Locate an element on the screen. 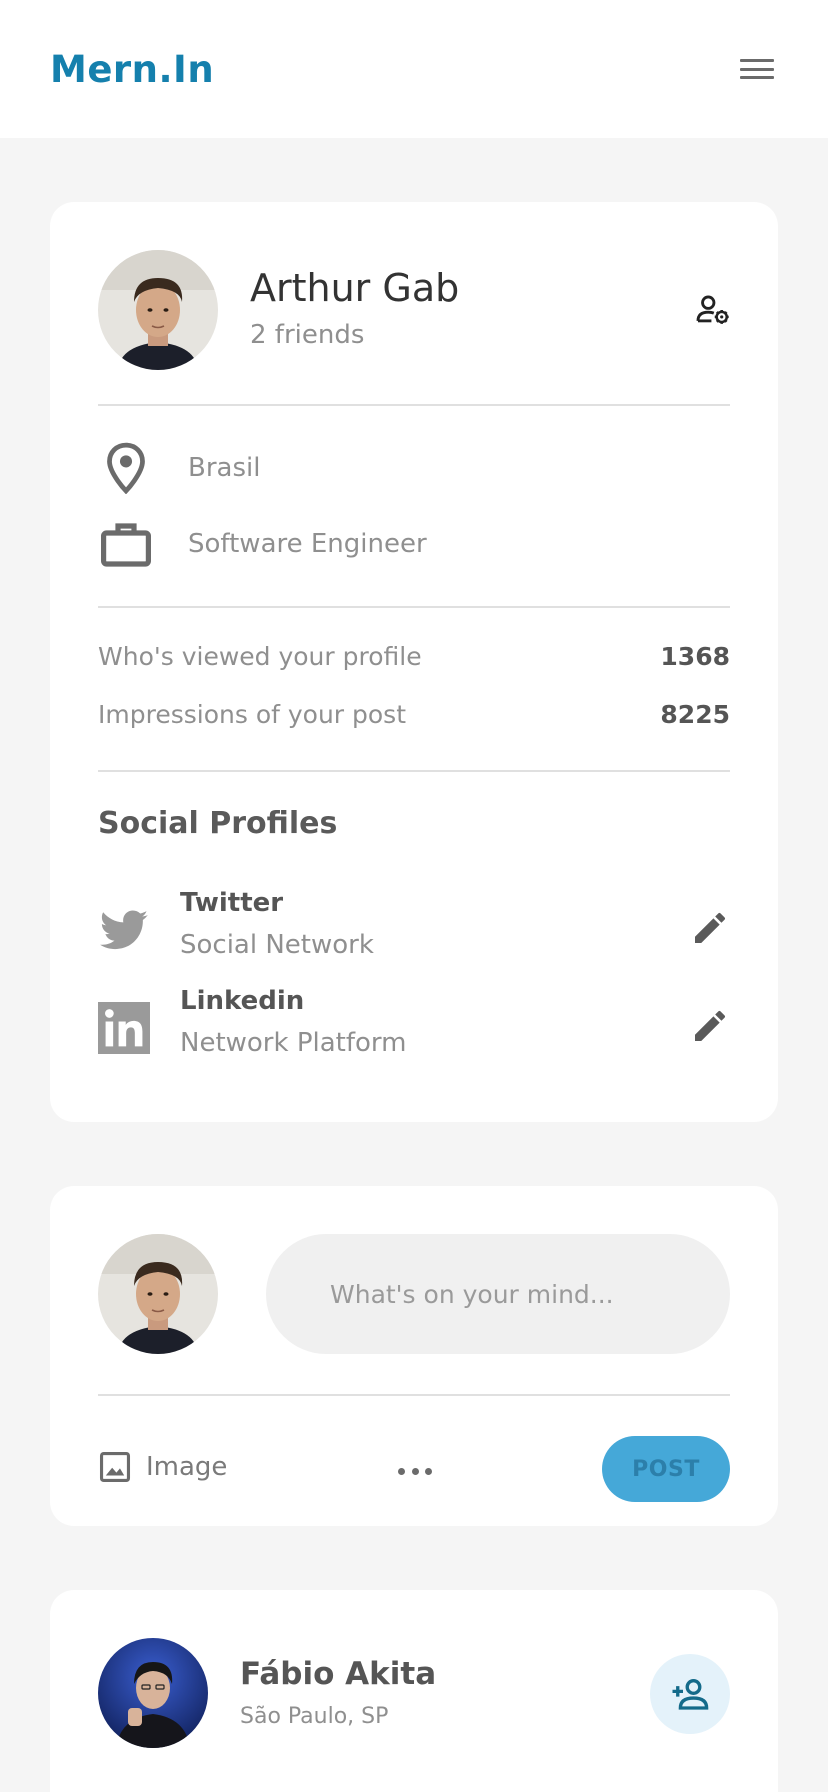  image-upload-button: Image is located at coordinates (162, 1467).